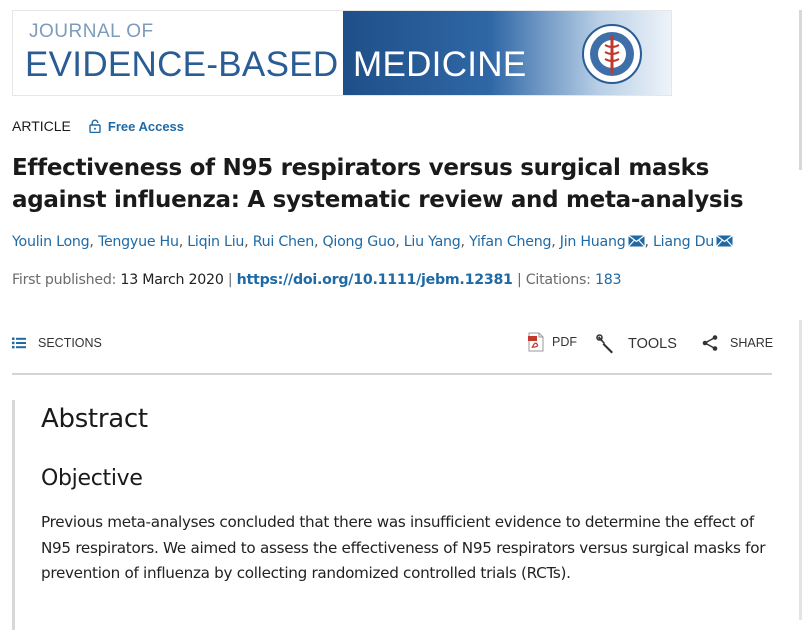 This screenshot has height=630, width=806. What do you see at coordinates (510, 242) in the screenshot?
I see `author-link: Yifan Cheng` at bounding box center [510, 242].